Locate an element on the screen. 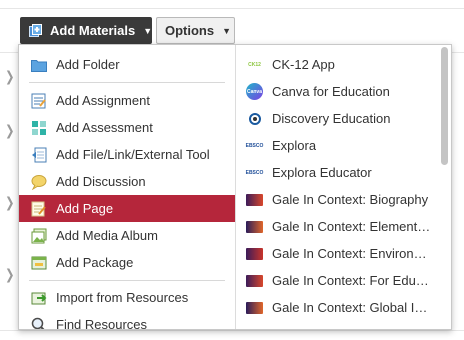 This screenshot has height=340, width=464. menu-item-add-page: Add Page is located at coordinates (127, 208).